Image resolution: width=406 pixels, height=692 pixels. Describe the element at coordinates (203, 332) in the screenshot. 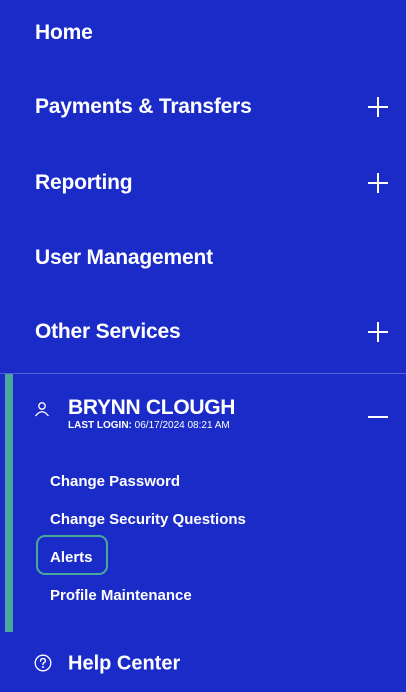

I see `nav-item-other-services: Other Services` at that location.